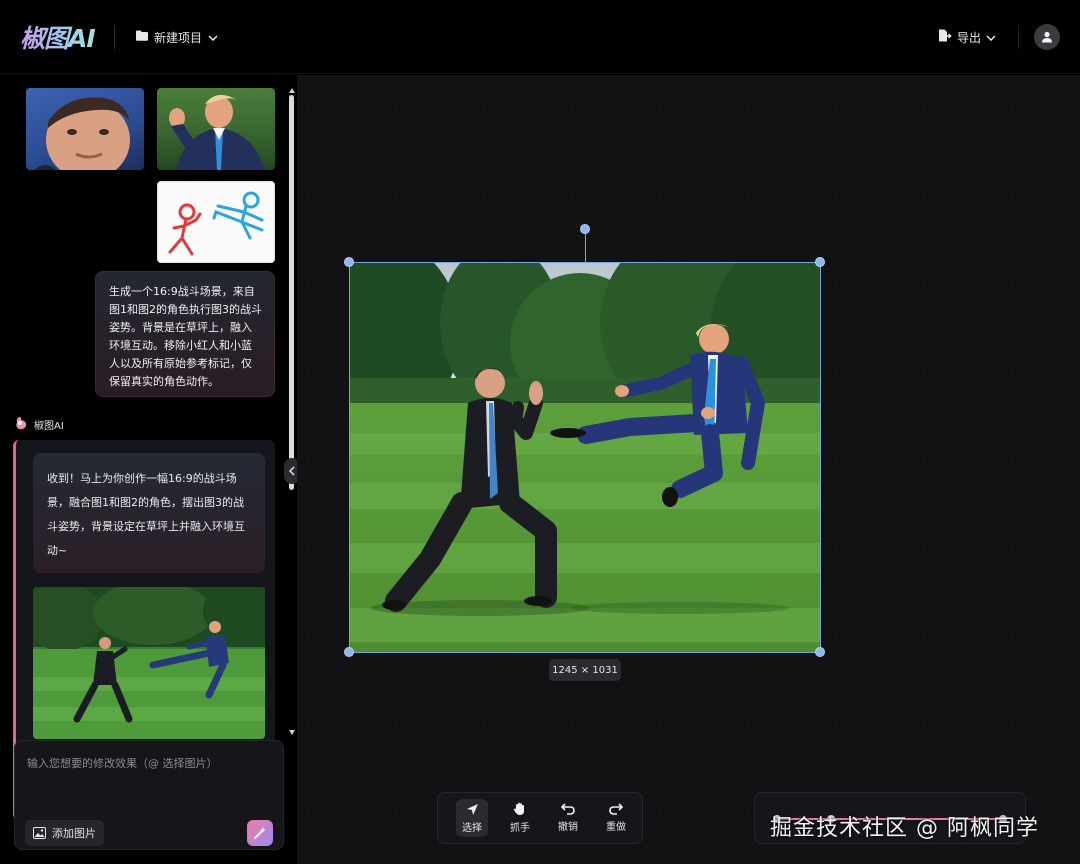 This screenshot has width=1080, height=864. Describe the element at coordinates (616, 809) in the screenshot. I see `redo-icon` at that location.